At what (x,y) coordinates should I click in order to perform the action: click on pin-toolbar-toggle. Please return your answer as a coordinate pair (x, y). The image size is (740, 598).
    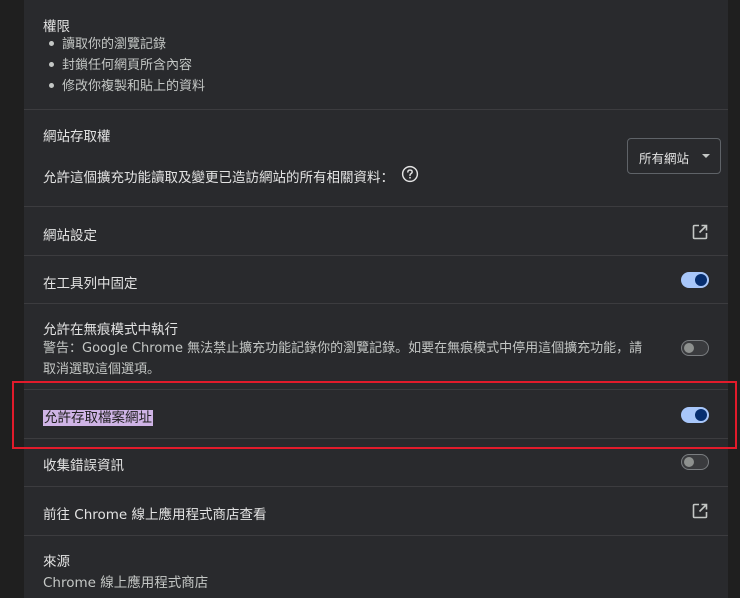
    Looking at the image, I should click on (695, 280).